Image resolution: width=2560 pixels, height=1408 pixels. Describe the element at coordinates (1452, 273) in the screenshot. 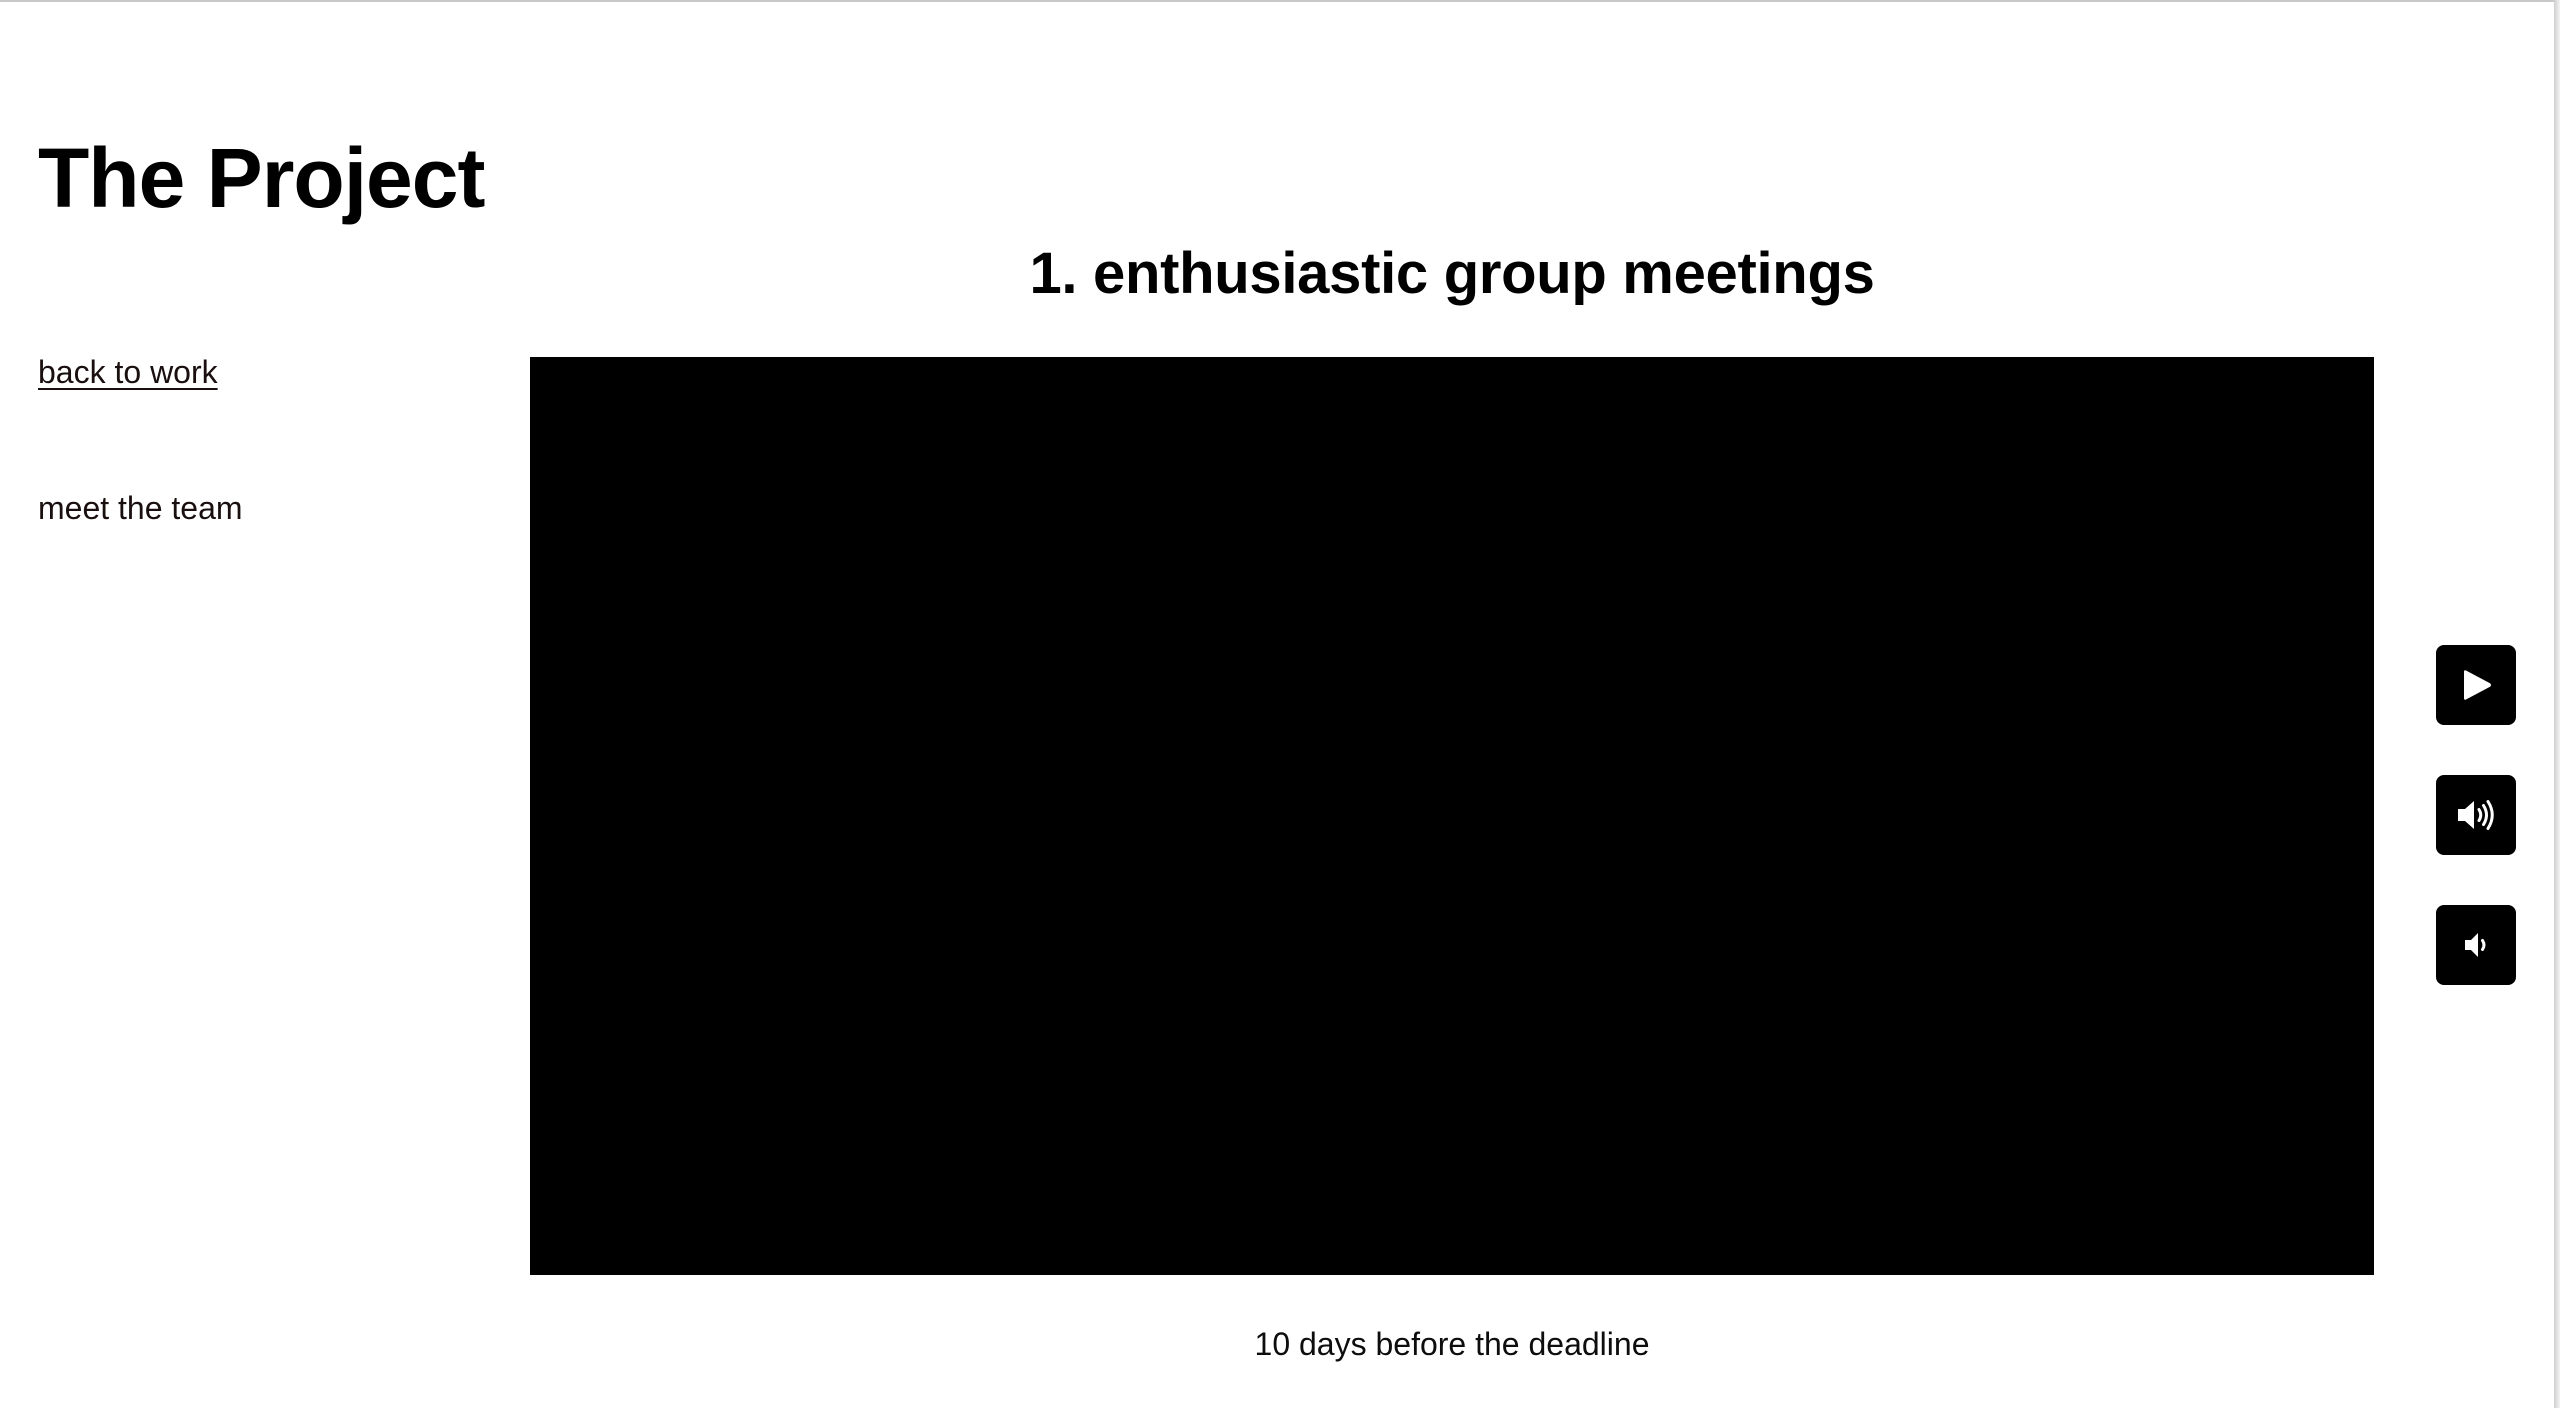

I see `section-heading: 1. enthusiastic group meetings` at that location.